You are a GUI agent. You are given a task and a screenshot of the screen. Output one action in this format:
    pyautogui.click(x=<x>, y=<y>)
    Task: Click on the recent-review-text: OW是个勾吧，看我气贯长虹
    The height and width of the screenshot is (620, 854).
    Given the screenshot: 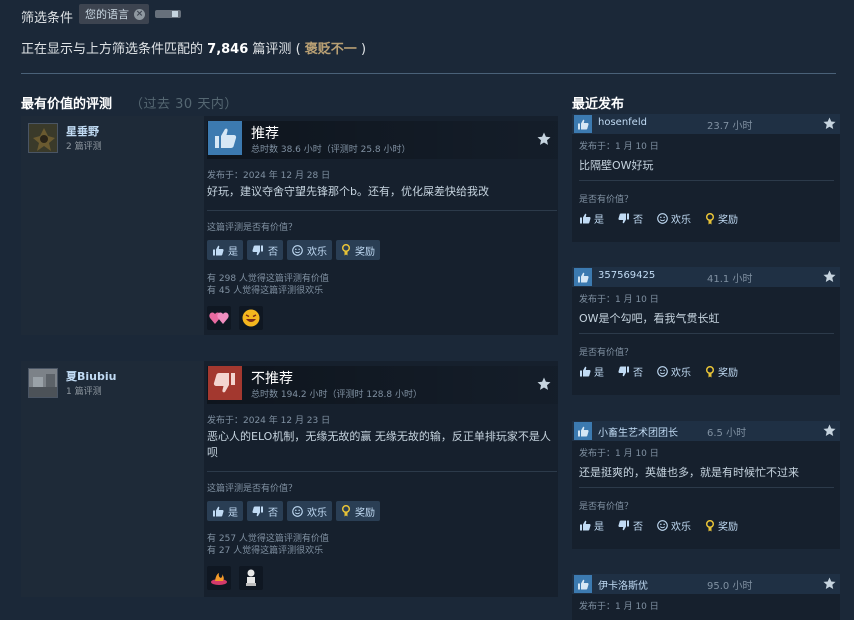 What is the action you would take?
    pyautogui.click(x=649, y=318)
    